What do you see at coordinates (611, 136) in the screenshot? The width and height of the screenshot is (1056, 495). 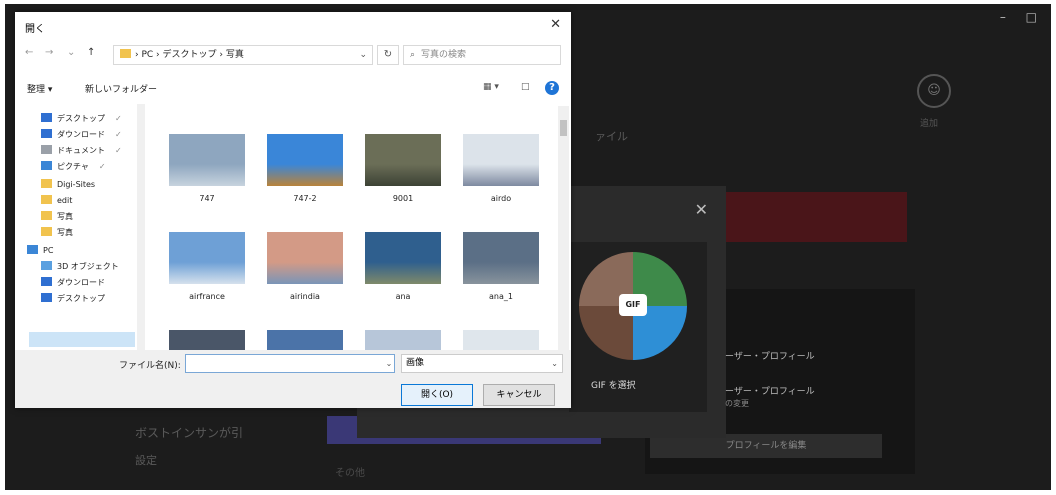 I see `background-heading: ァイル` at bounding box center [611, 136].